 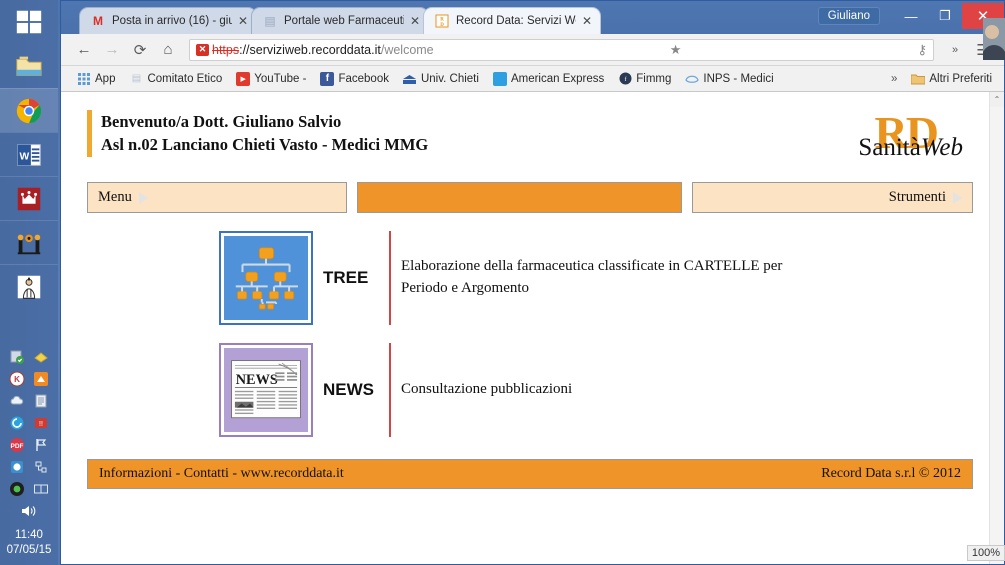 I want to click on camera-icon, so click(x=17, y=489).